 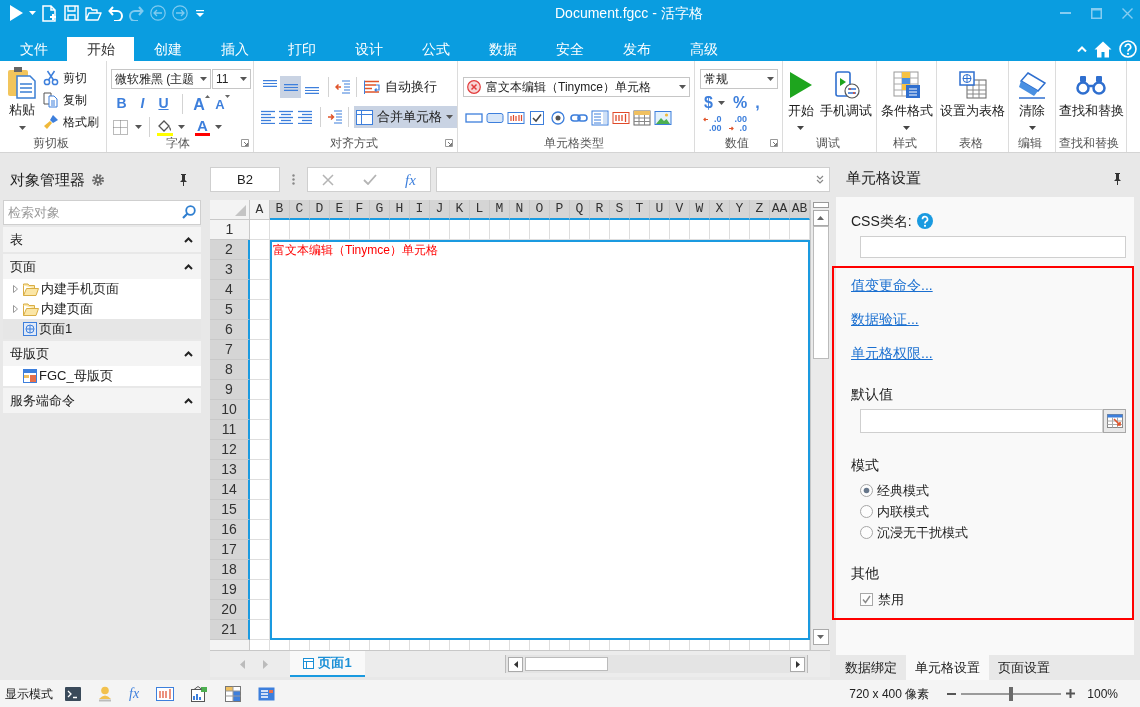 What do you see at coordinates (740, 102) in the screenshot?
I see `percent-button: %` at bounding box center [740, 102].